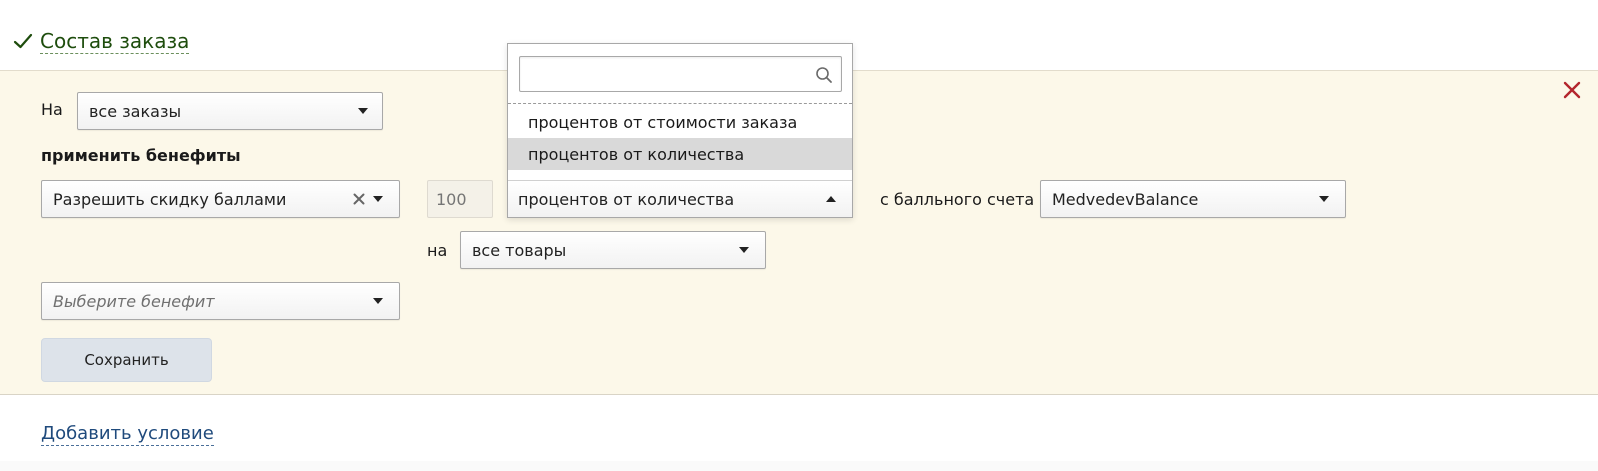 The image size is (1598, 471). What do you see at coordinates (519, 250) in the screenshot?
I see `goods-value: все товары` at bounding box center [519, 250].